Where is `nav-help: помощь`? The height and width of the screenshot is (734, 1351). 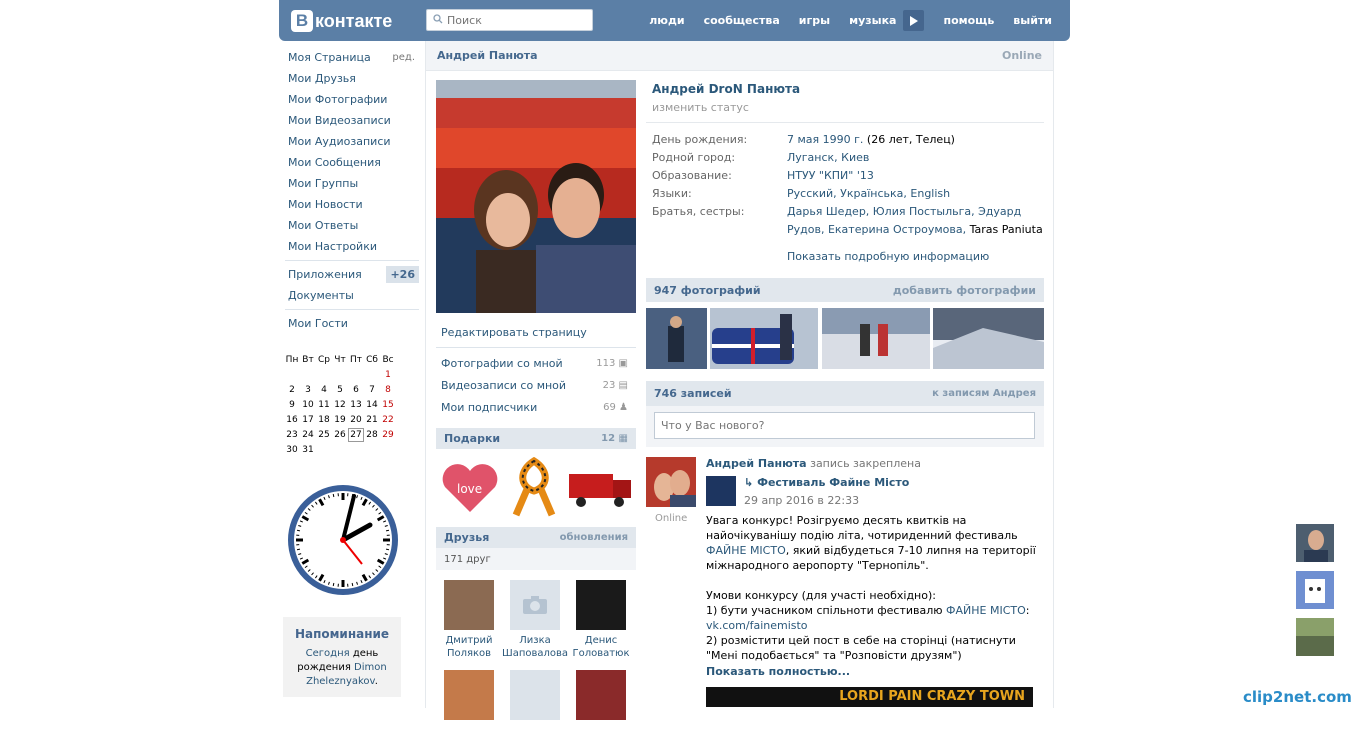 nav-help: помощь is located at coordinates (968, 20).